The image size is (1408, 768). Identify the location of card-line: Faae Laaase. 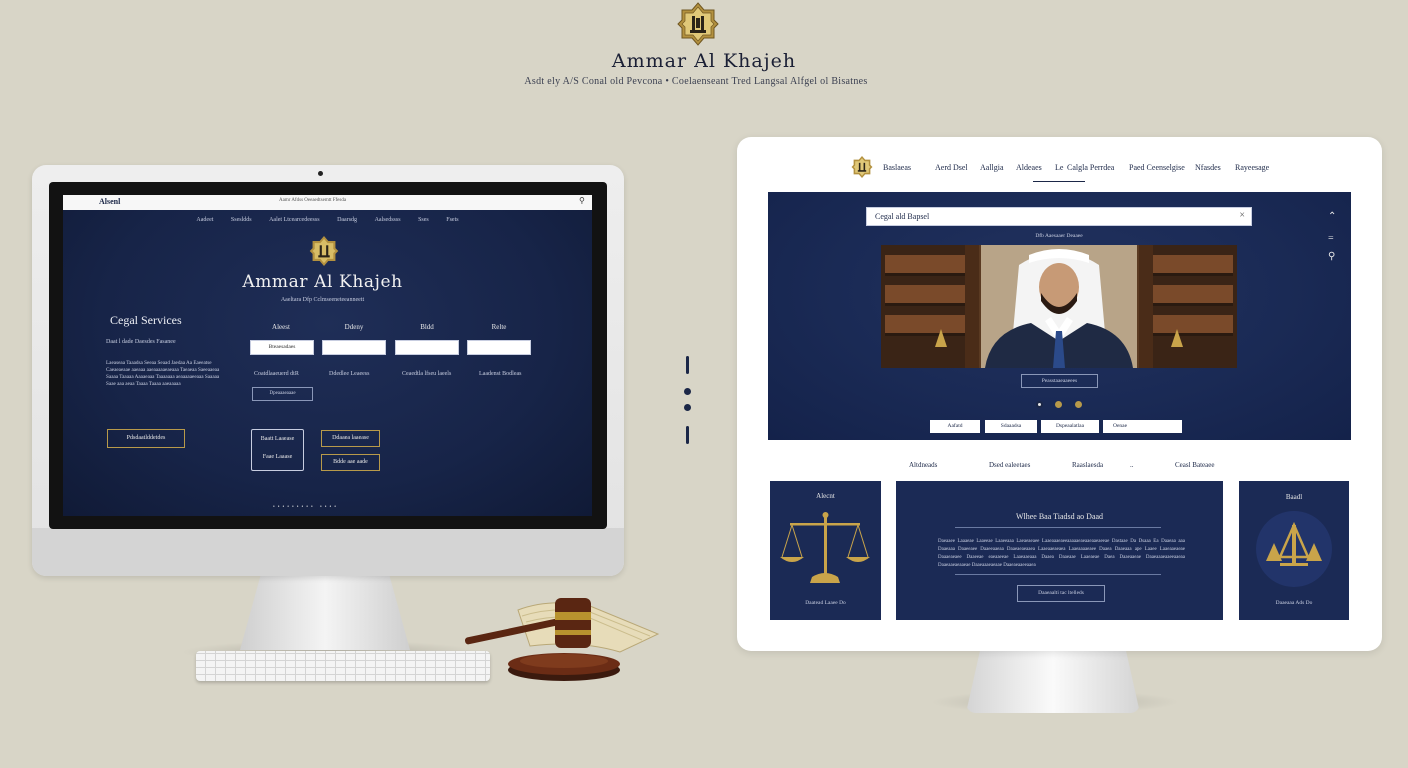
(277, 457).